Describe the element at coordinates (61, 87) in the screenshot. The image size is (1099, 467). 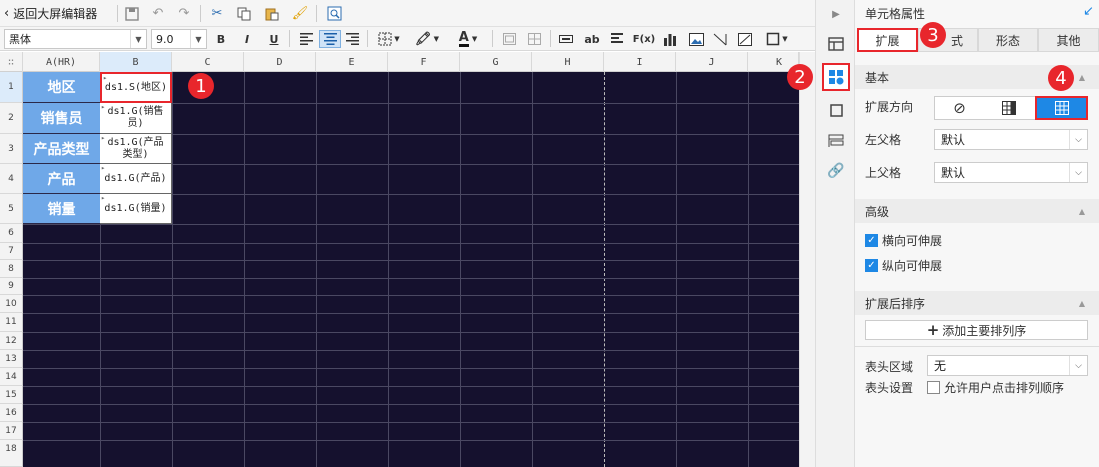
I see `cell-a1: 地区` at that location.